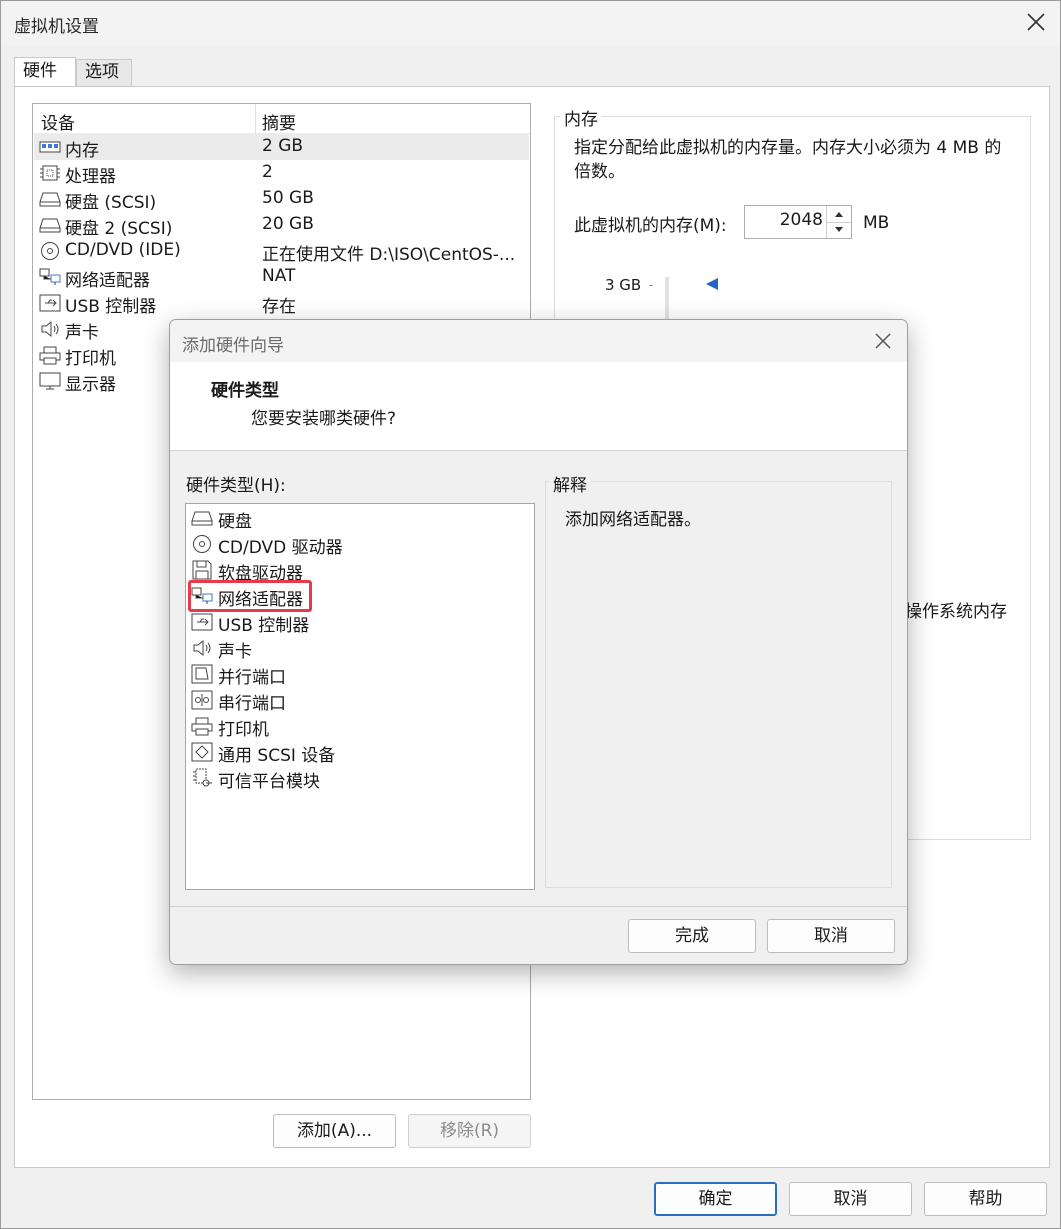 This screenshot has width=1061, height=1229. I want to click on tab-hardware: 硬件, so click(45, 71).